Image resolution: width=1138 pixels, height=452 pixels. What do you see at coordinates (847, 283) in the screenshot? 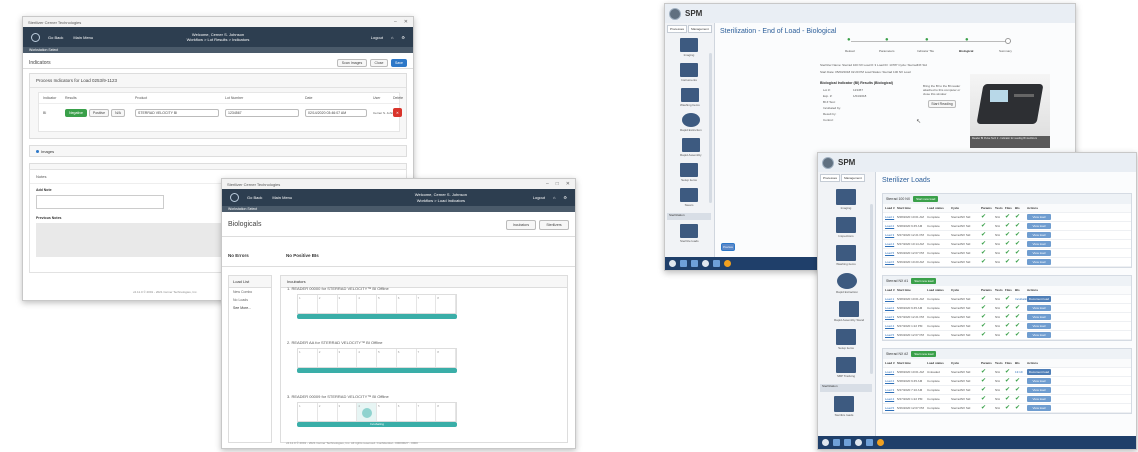
I see `sidebar-item-rapid-extraction: Rapid Extraction` at bounding box center [847, 283].